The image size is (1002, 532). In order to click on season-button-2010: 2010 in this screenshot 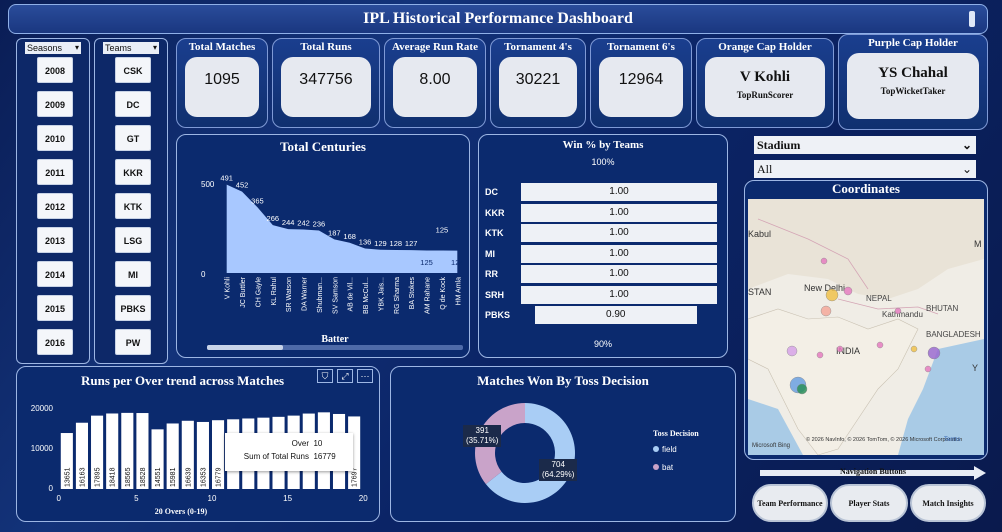, I will do `click(55, 138)`.